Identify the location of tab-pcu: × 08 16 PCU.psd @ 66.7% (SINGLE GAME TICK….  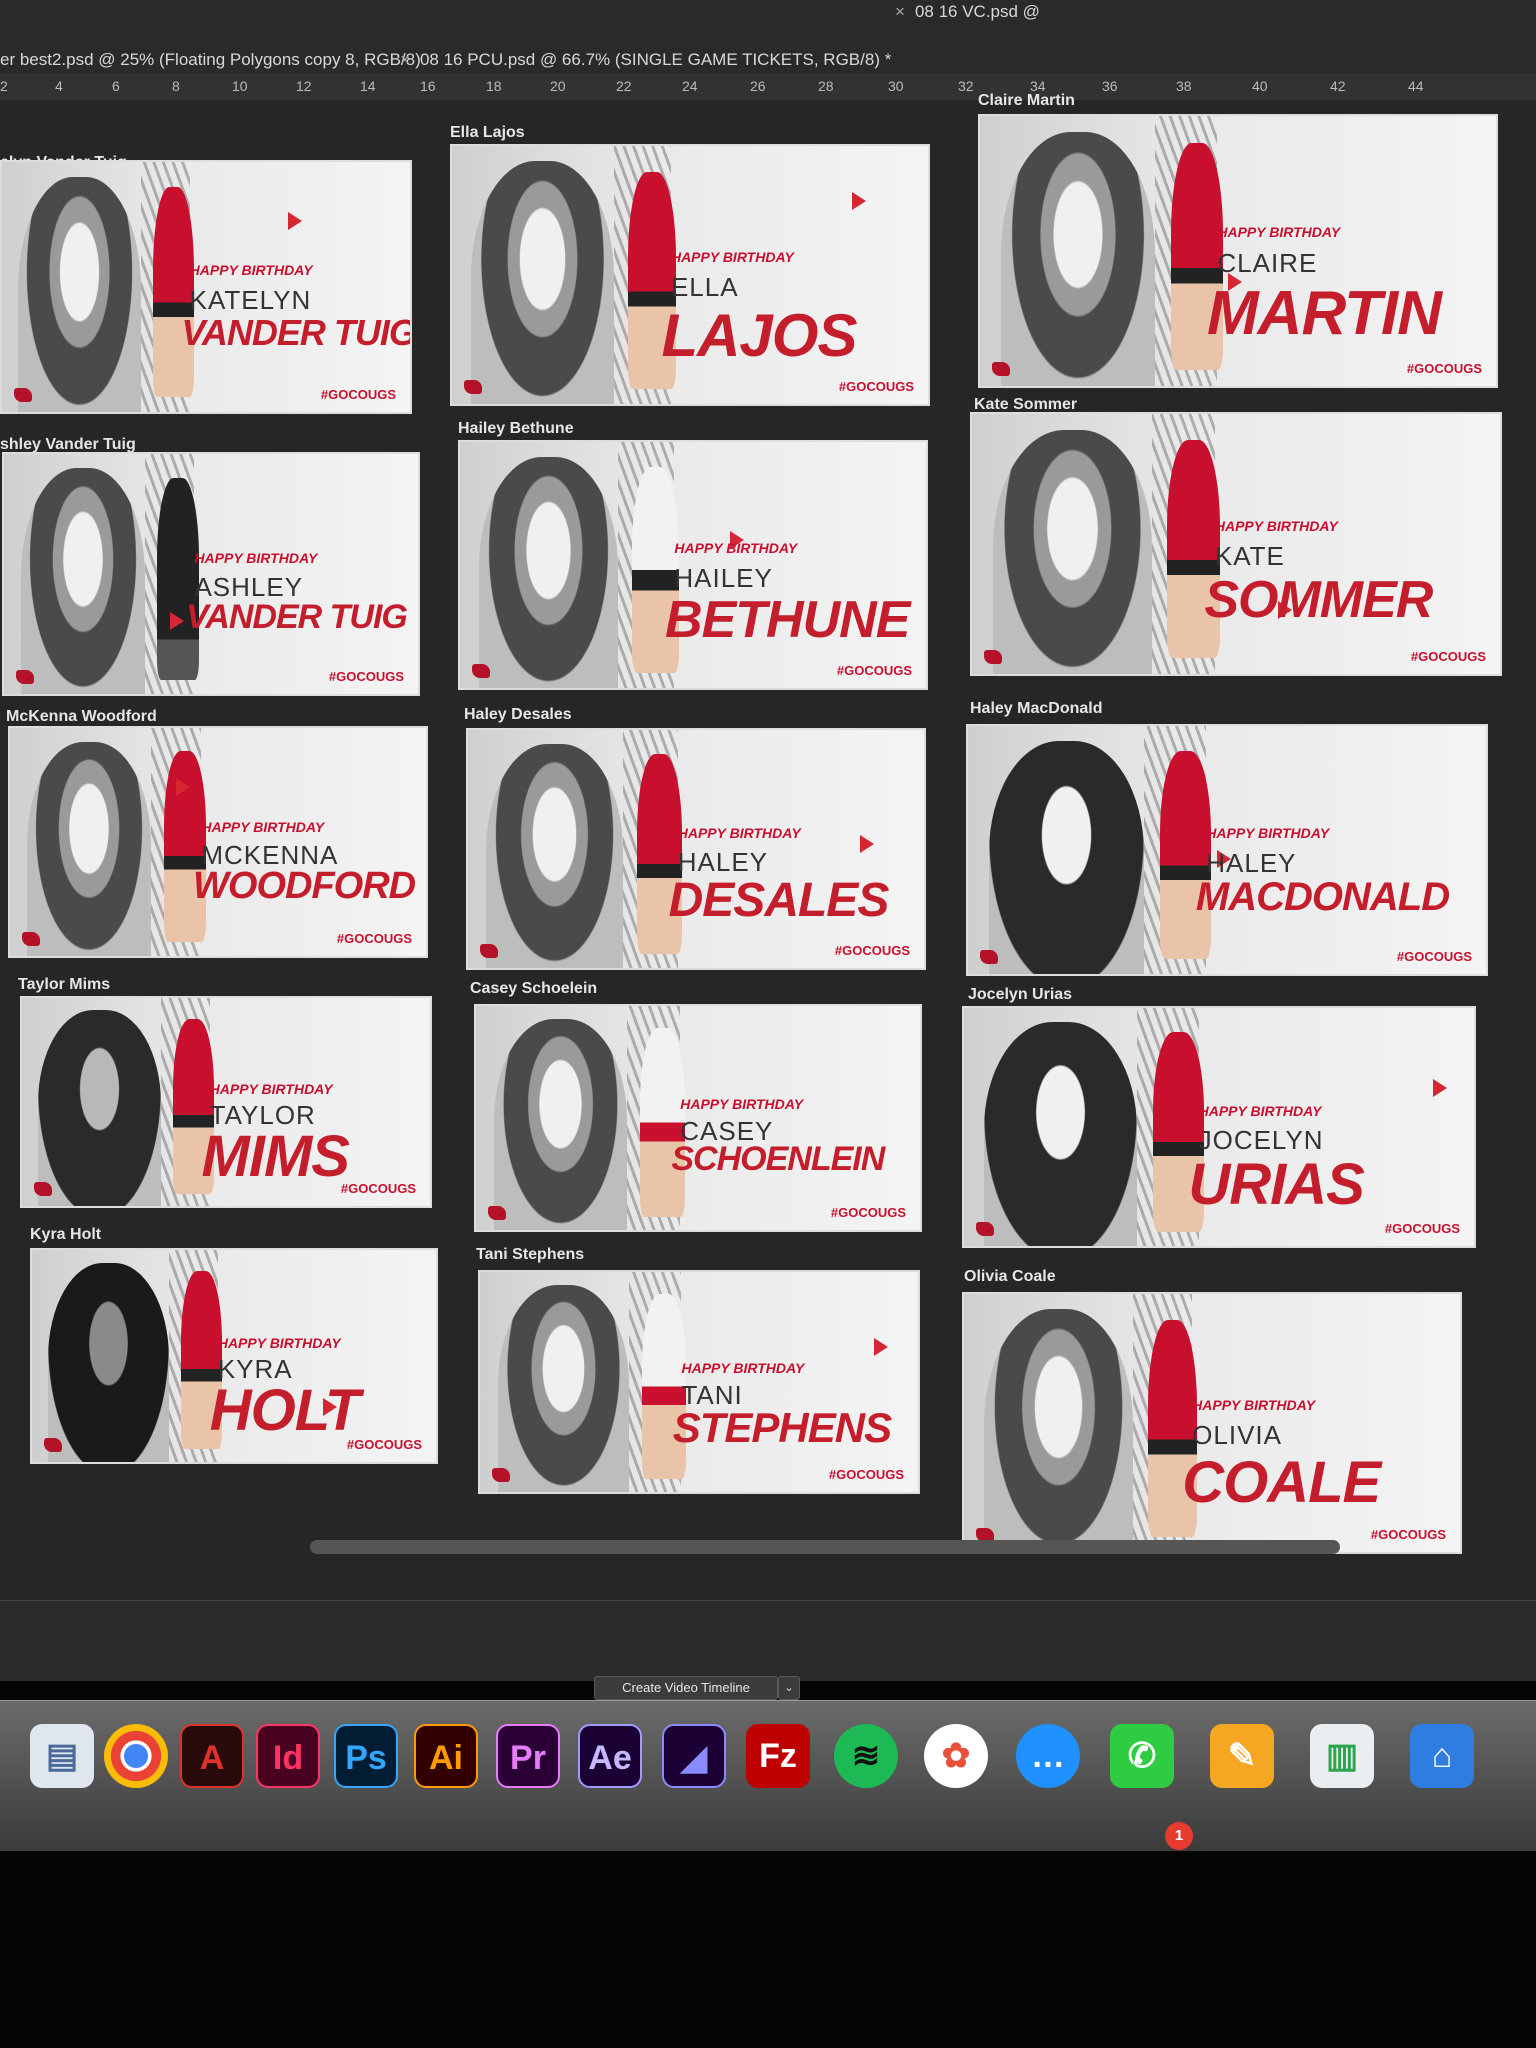
(645, 60).